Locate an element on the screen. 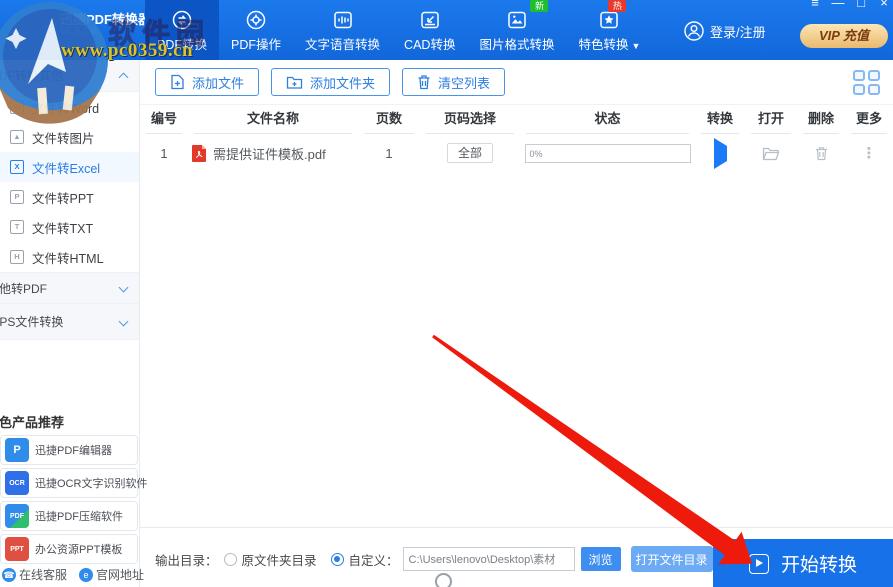 This screenshot has width=893, height=587. output-dir-label: 输出目录： is located at coordinates (186, 560).